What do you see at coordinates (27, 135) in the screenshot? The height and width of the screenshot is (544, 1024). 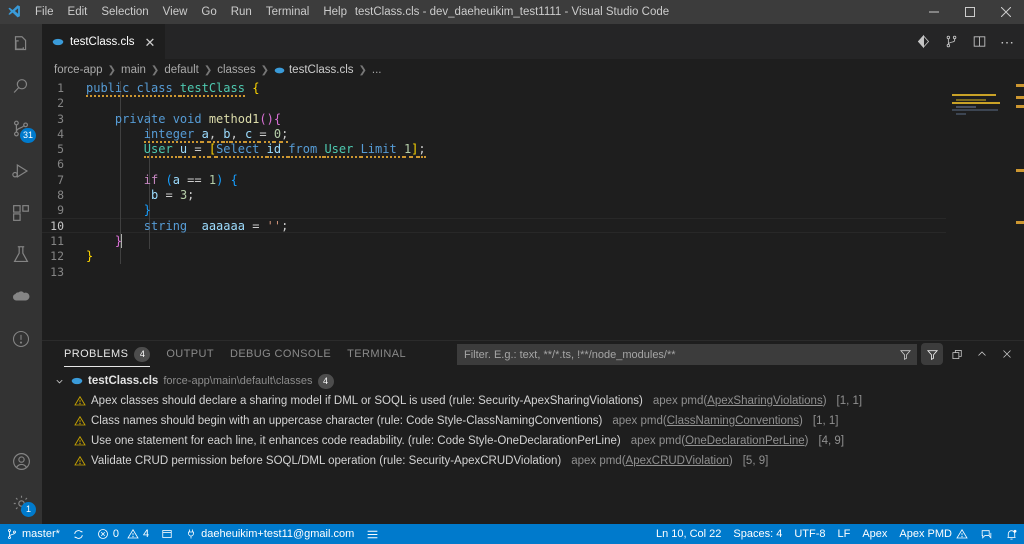 I see `source-control-badge: 31` at bounding box center [27, 135].